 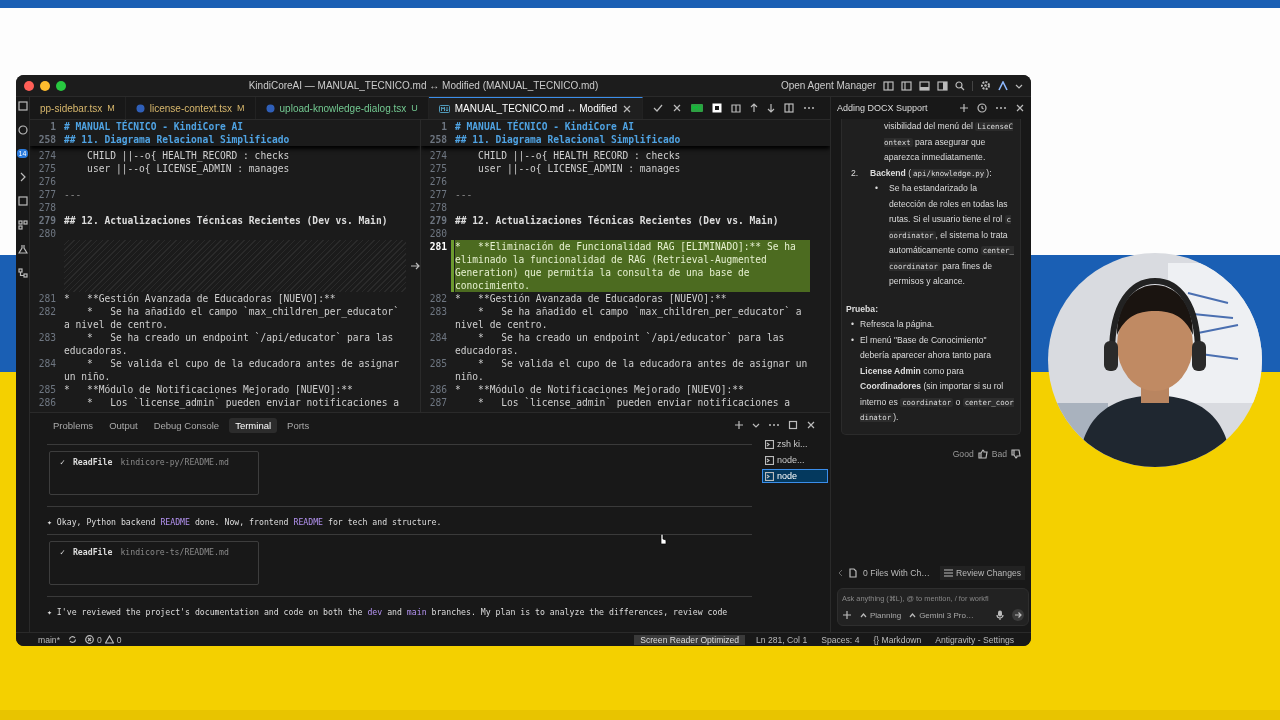 I want to click on thumbs-up-icon, so click(x=982, y=453).